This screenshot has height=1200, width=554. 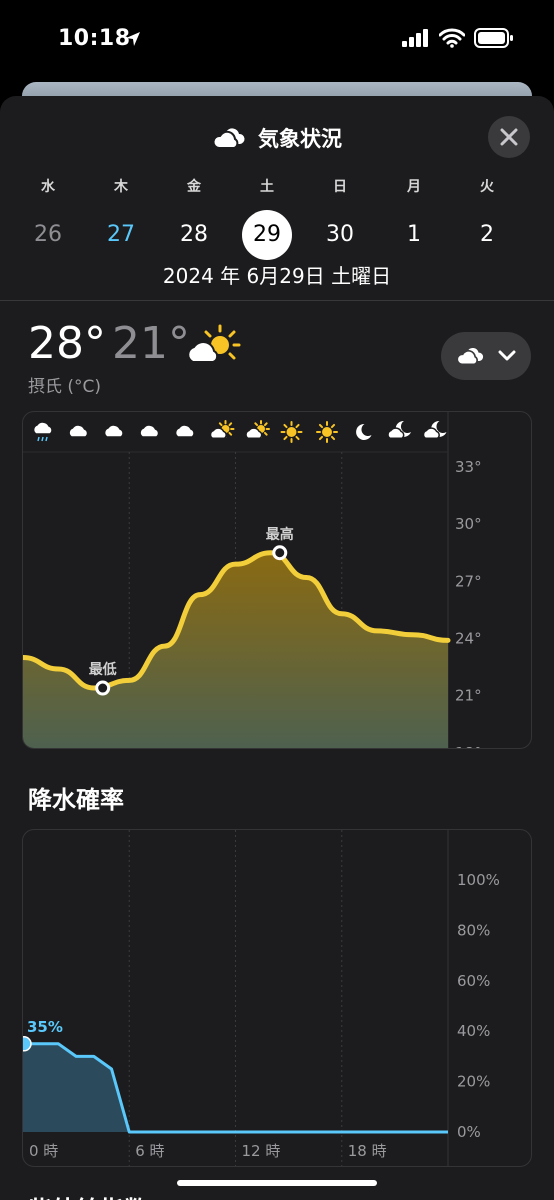 What do you see at coordinates (149, 1151) in the screenshot?
I see `x-tick-label: 6 時` at bounding box center [149, 1151].